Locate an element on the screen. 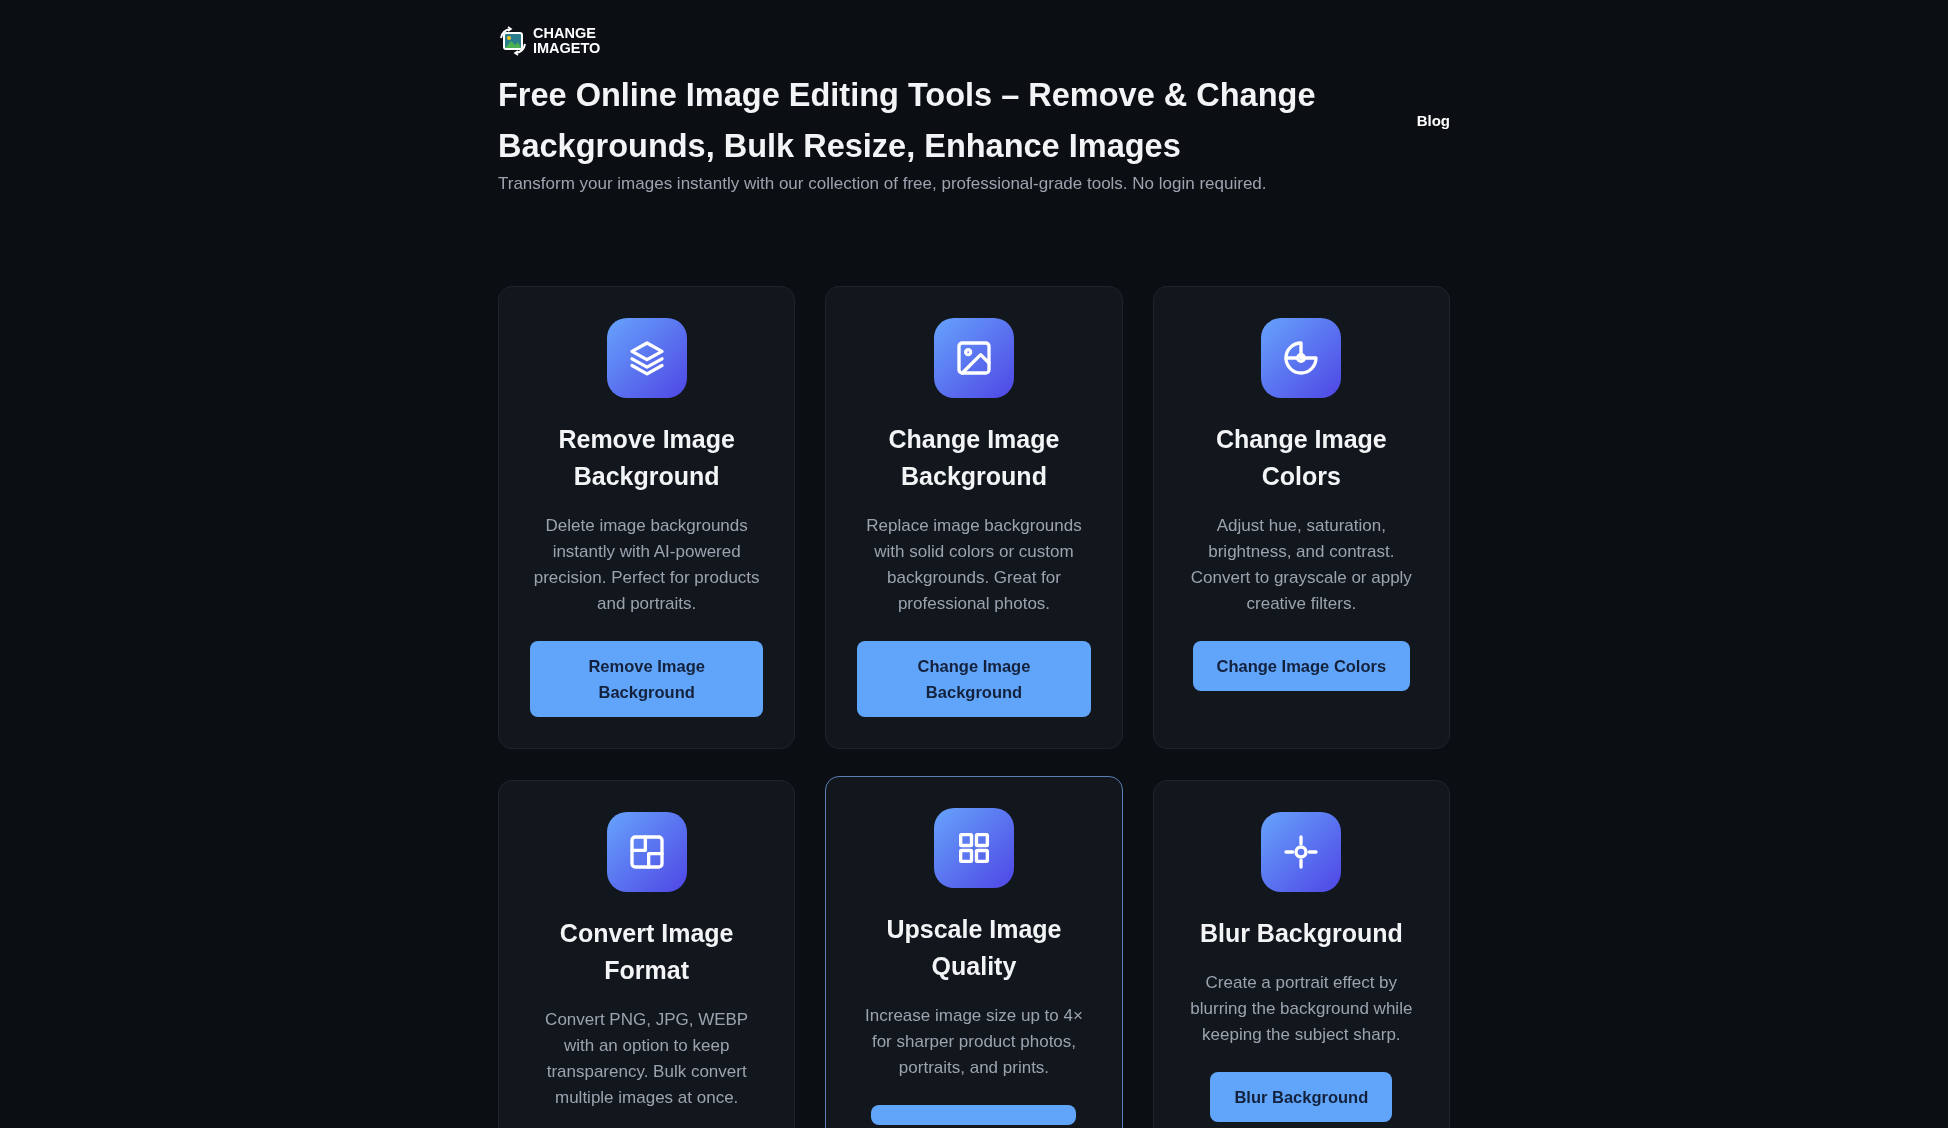 The height and width of the screenshot is (1128, 1948). layers-icon is located at coordinates (646, 358).